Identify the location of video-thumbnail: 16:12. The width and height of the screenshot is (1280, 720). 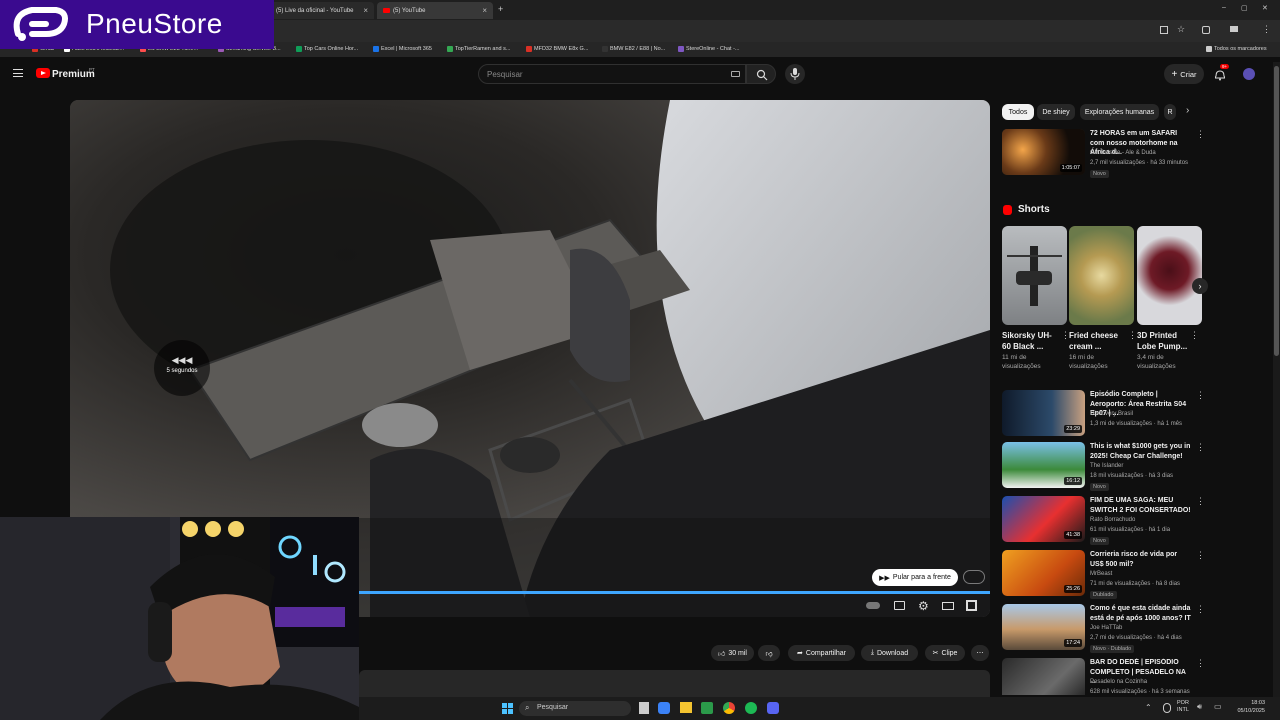
(1043, 465).